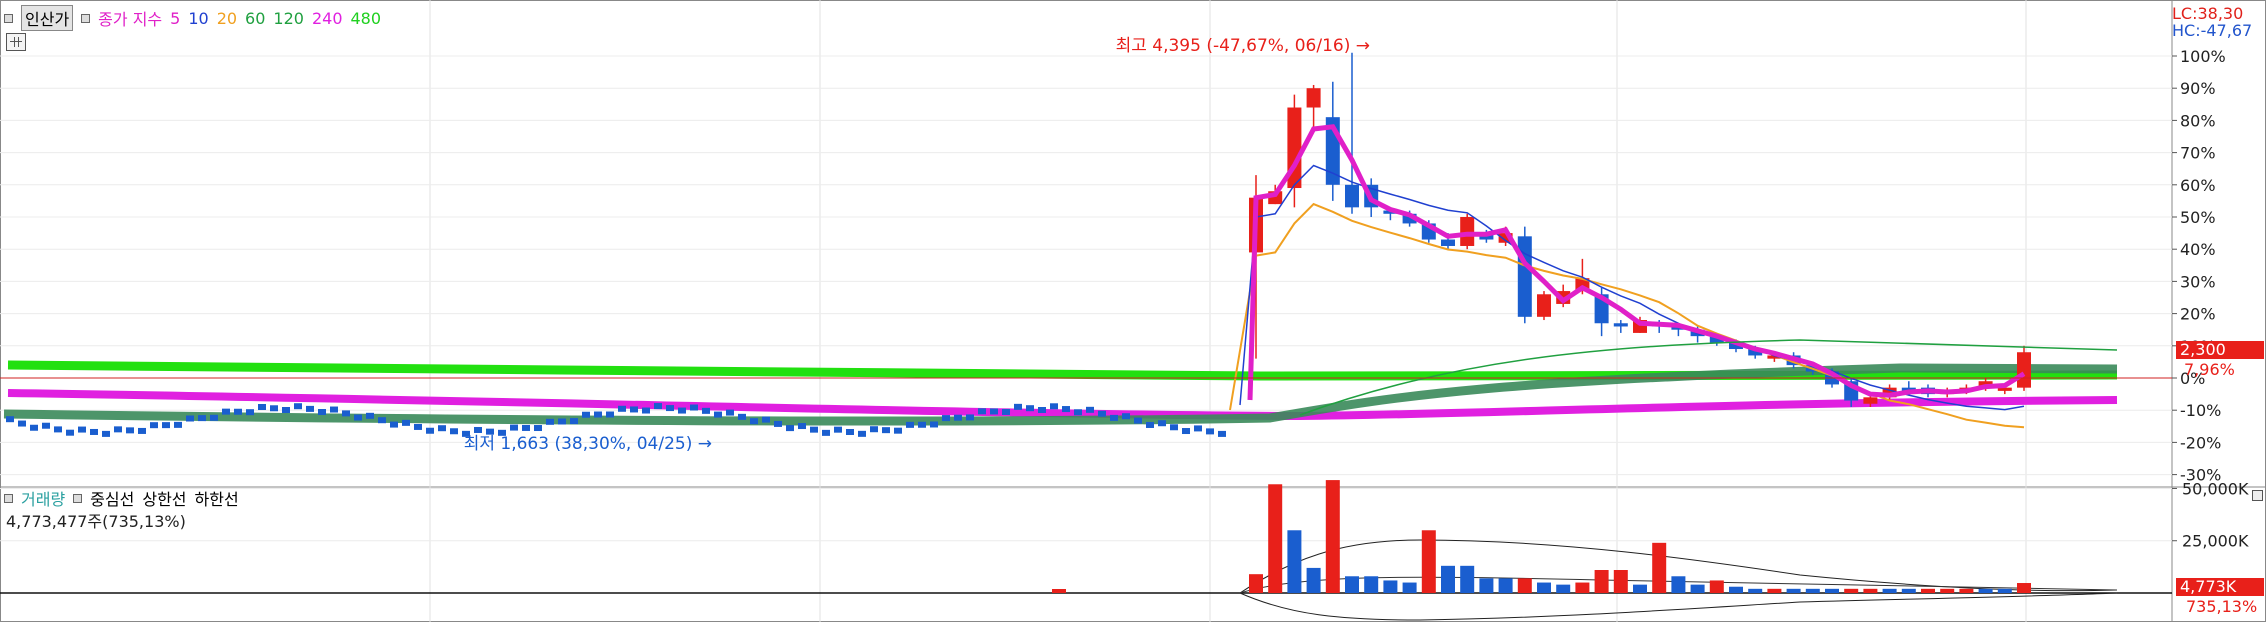  What do you see at coordinates (288, 18) in the screenshot?
I see `ma-period-120: 120` at bounding box center [288, 18].